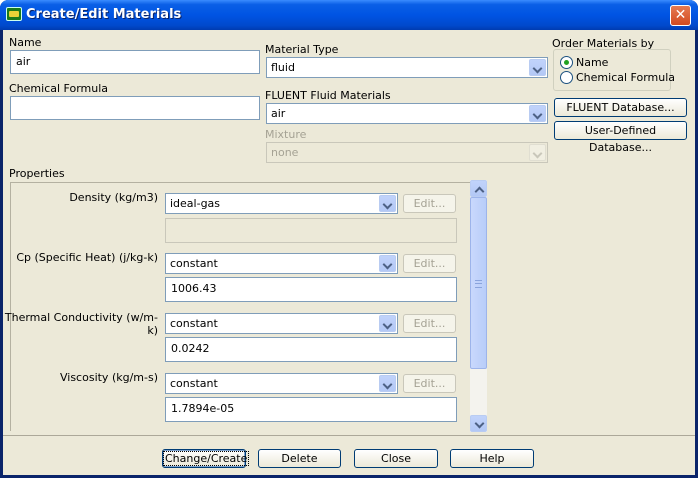 This screenshot has height=478, width=698. I want to click on properties-label: Properties, so click(37, 173).